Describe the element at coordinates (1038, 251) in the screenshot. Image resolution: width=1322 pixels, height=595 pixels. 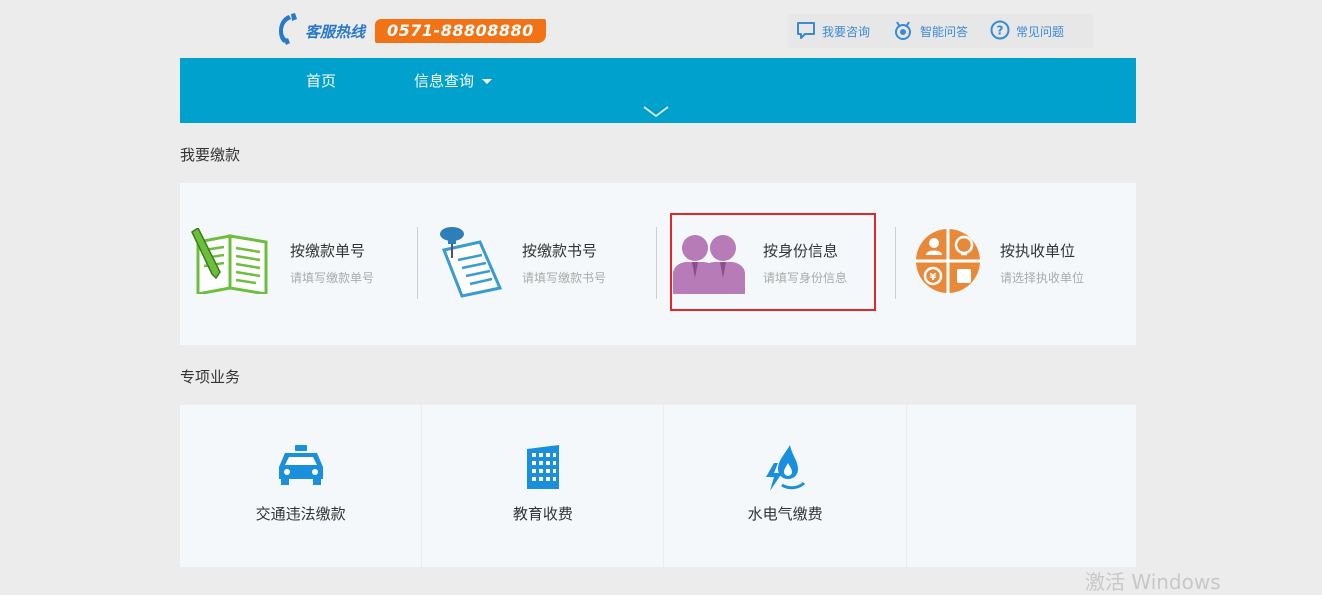
I see `pay-item-title: 按执收单位` at that location.